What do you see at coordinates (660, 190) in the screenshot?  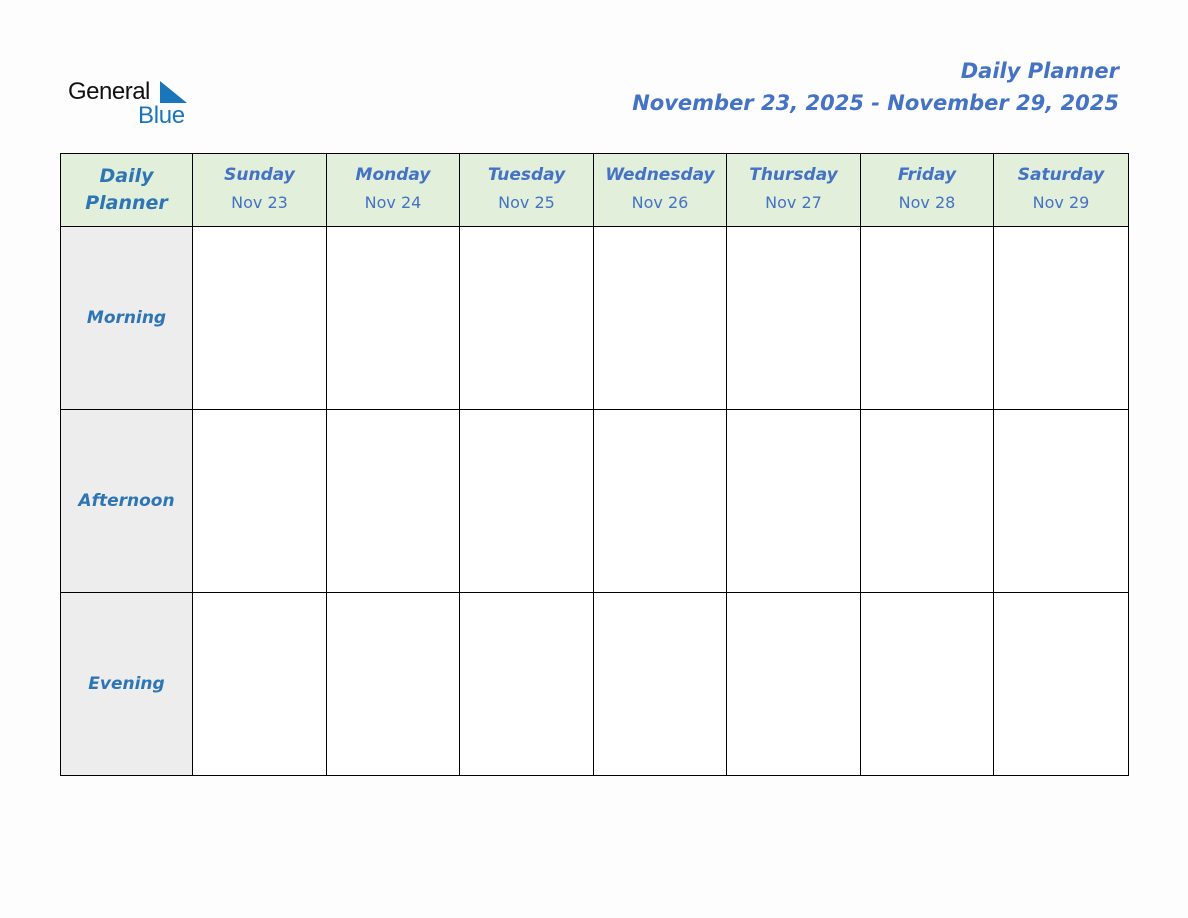 I see `day-header-wednesday: Wednesday Nov 26` at bounding box center [660, 190].